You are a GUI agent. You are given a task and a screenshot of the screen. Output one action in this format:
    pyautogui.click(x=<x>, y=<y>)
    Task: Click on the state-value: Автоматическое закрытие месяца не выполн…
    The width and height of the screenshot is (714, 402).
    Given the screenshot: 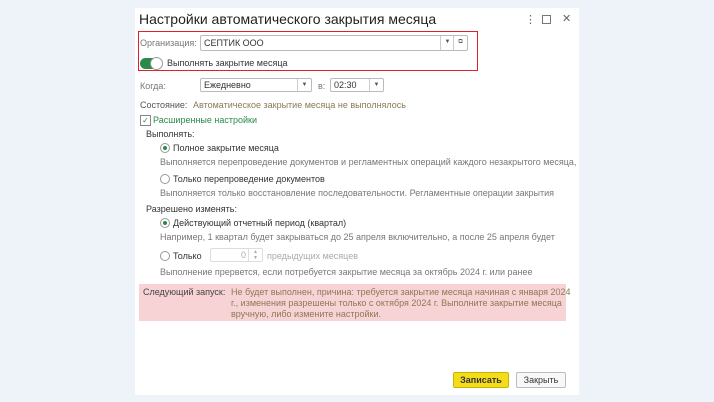 What is the action you would take?
    pyautogui.click(x=299, y=105)
    